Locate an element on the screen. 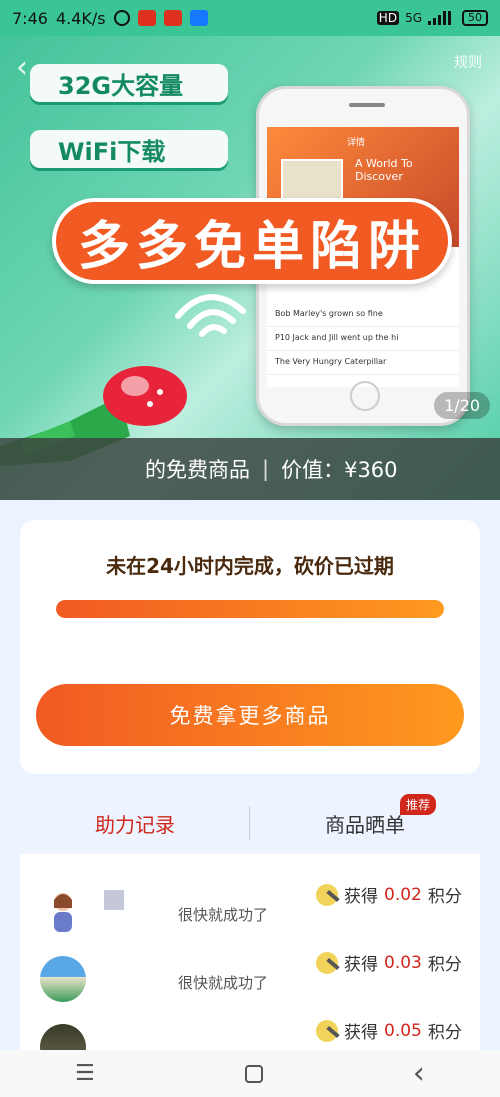  system-nav-bar: ☰ ‹ is located at coordinates (250, 1073).